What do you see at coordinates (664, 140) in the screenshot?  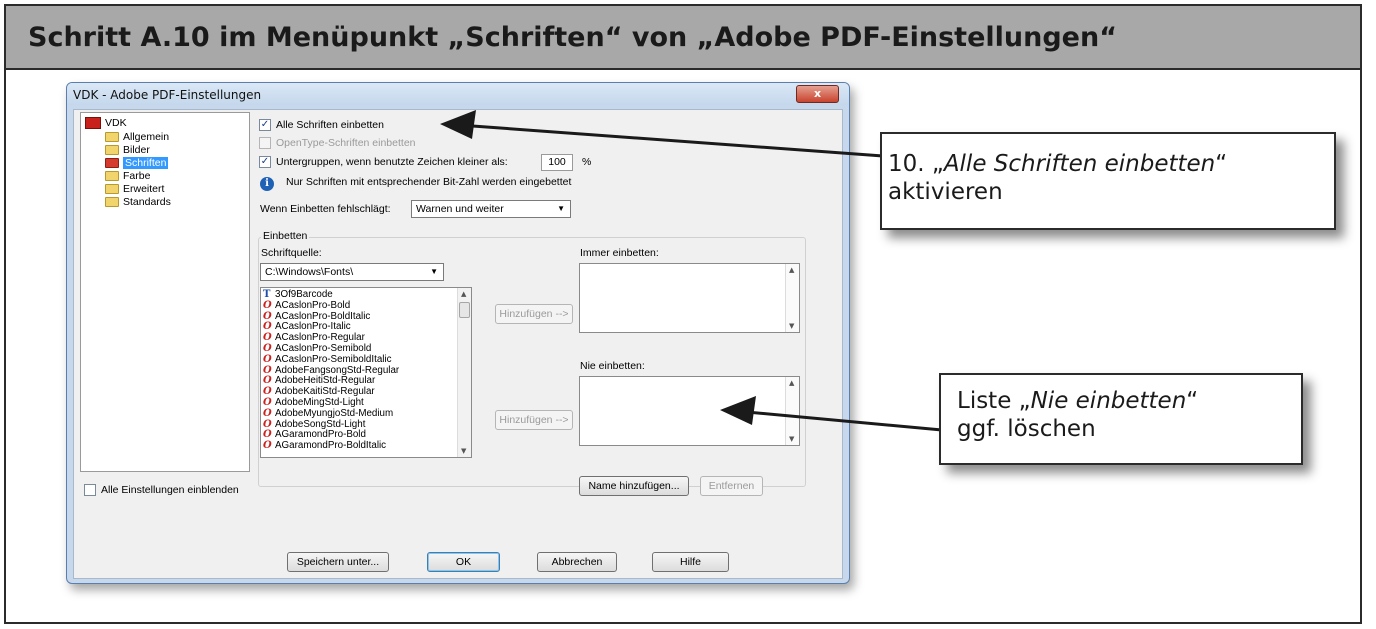 I see `arrow-to-embed-all` at bounding box center [664, 140].